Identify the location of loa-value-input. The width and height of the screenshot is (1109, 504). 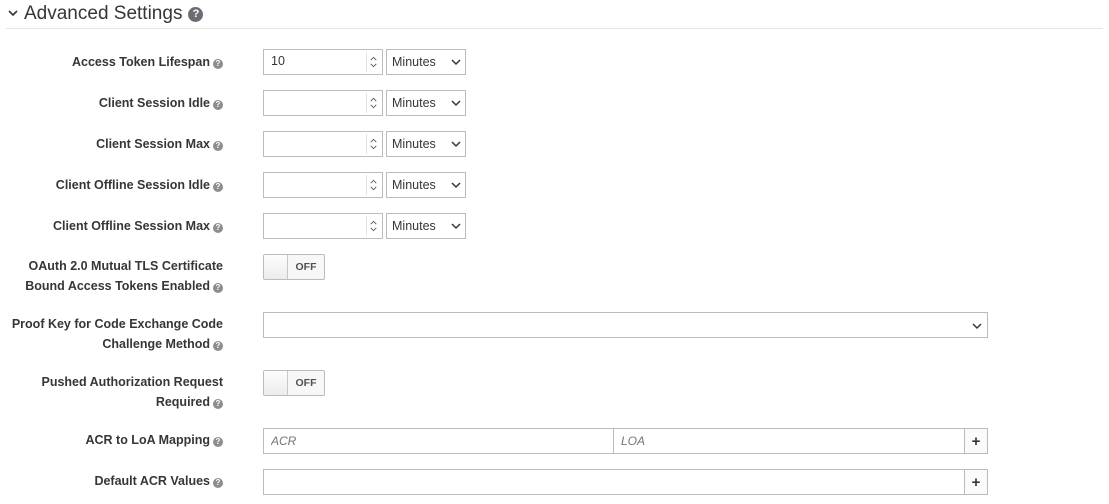
(789, 441).